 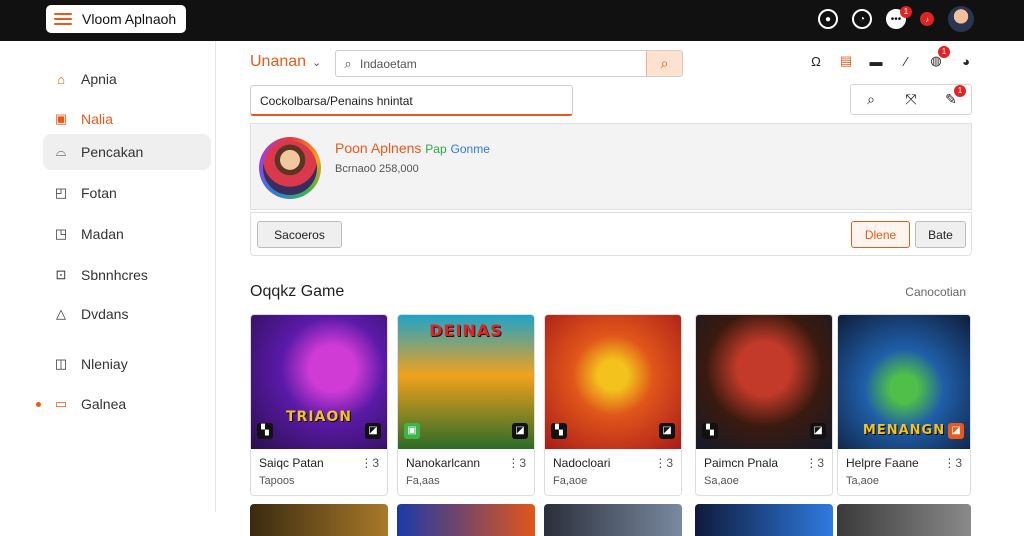 I want to click on profile-tag: Pap, so click(x=436, y=149).